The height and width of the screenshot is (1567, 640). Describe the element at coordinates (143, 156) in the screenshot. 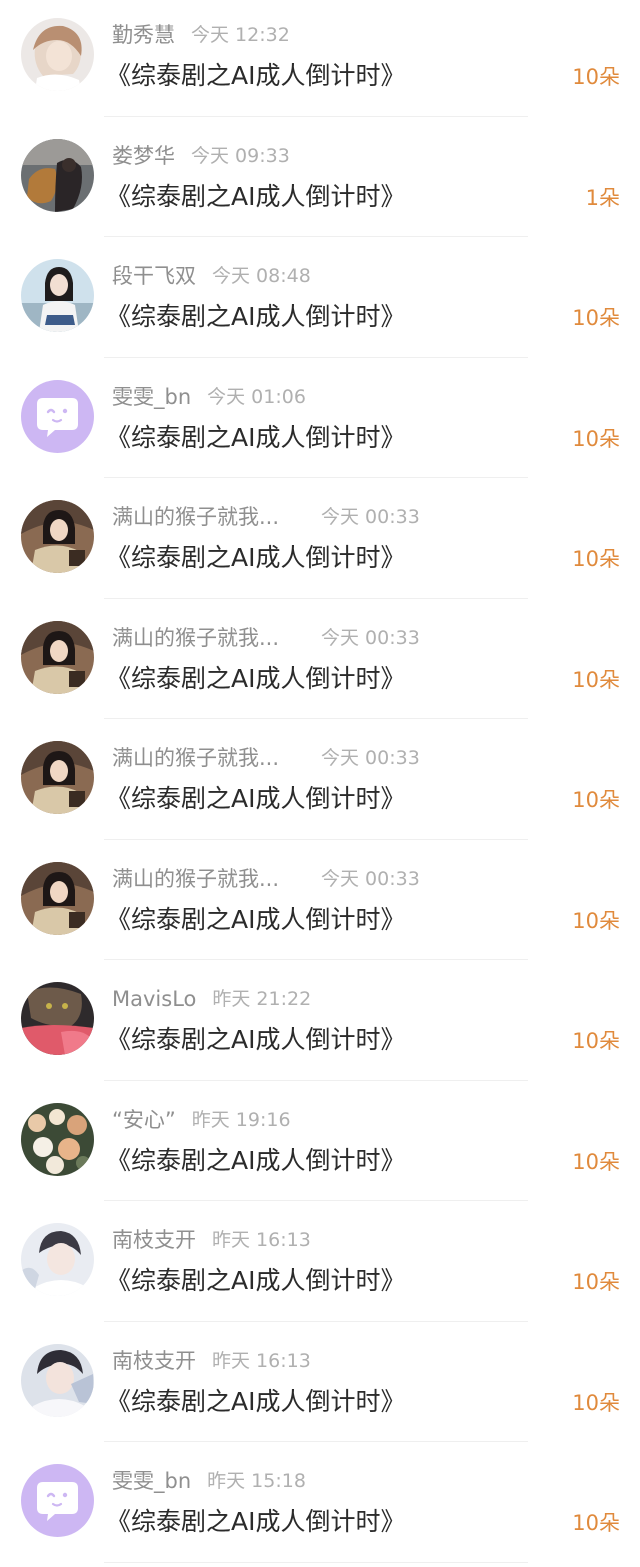

I see `user-name: 娄梦华` at that location.